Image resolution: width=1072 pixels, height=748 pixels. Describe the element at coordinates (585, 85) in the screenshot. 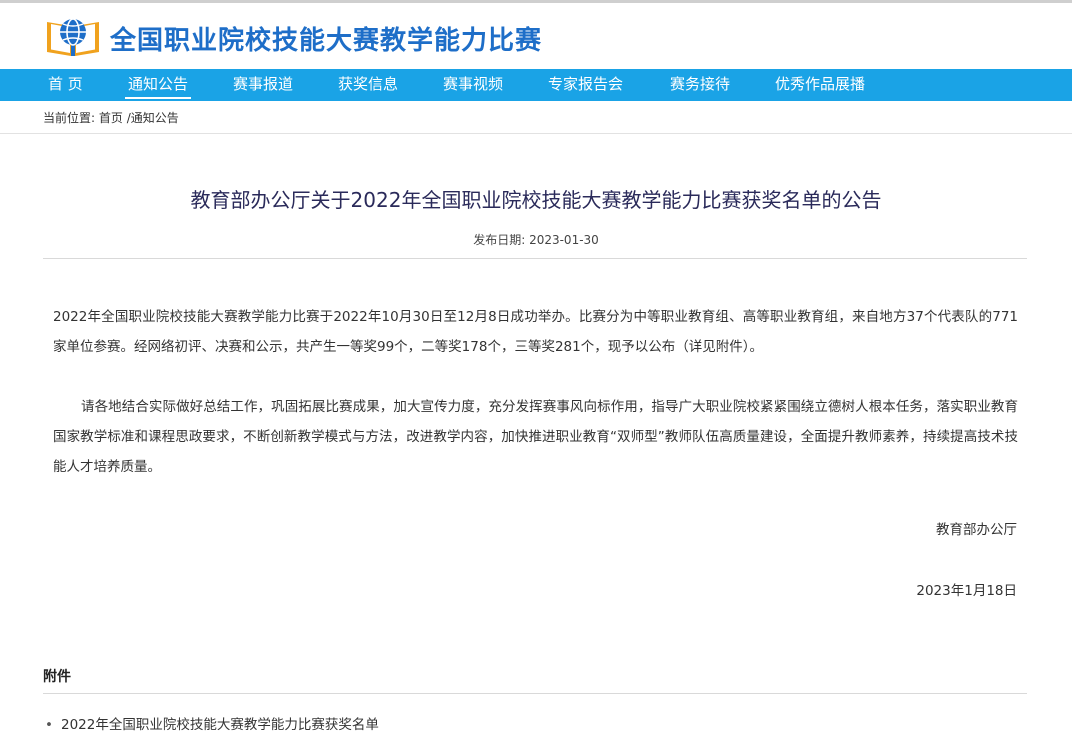

I see `nav-item-expert-talks: 专家报告会` at that location.